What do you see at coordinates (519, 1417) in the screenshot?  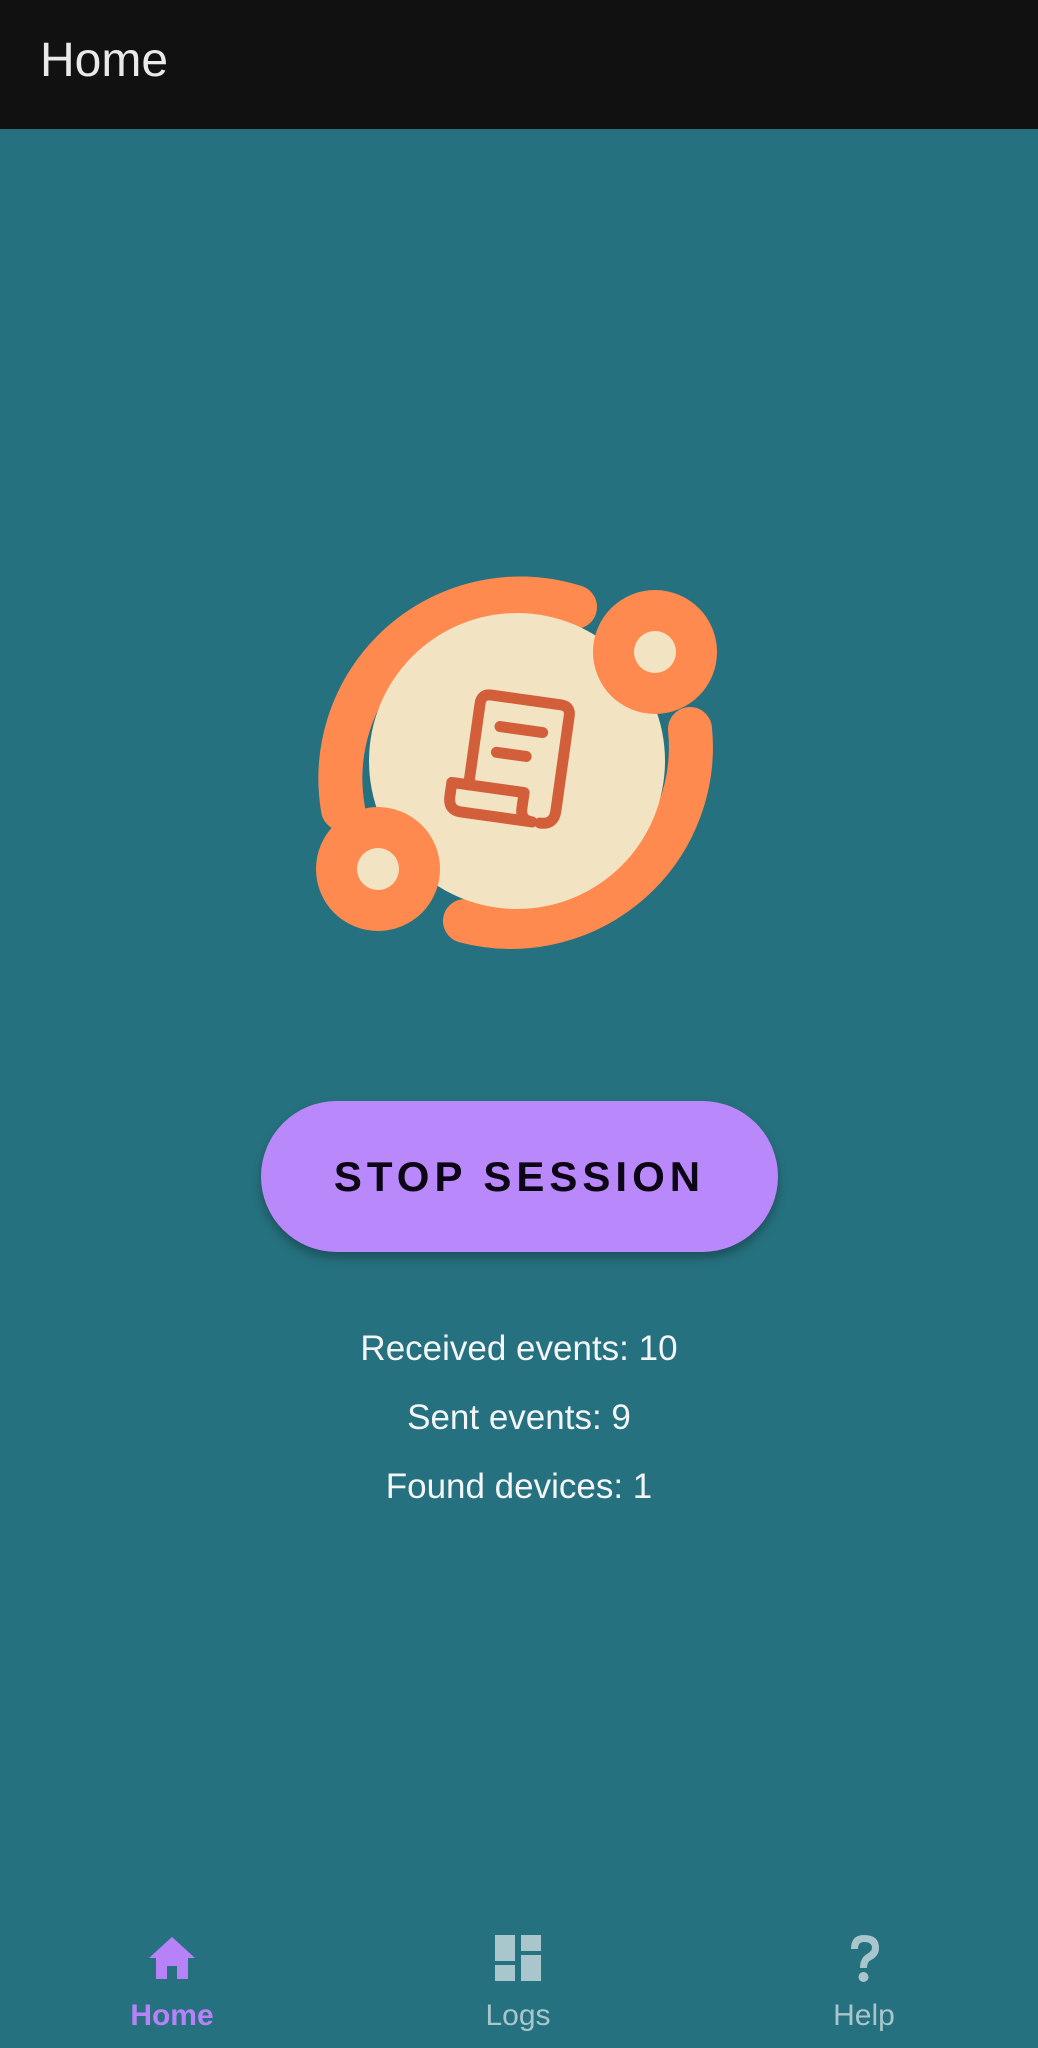 I see `sent-events-text: Sent events: 9` at bounding box center [519, 1417].